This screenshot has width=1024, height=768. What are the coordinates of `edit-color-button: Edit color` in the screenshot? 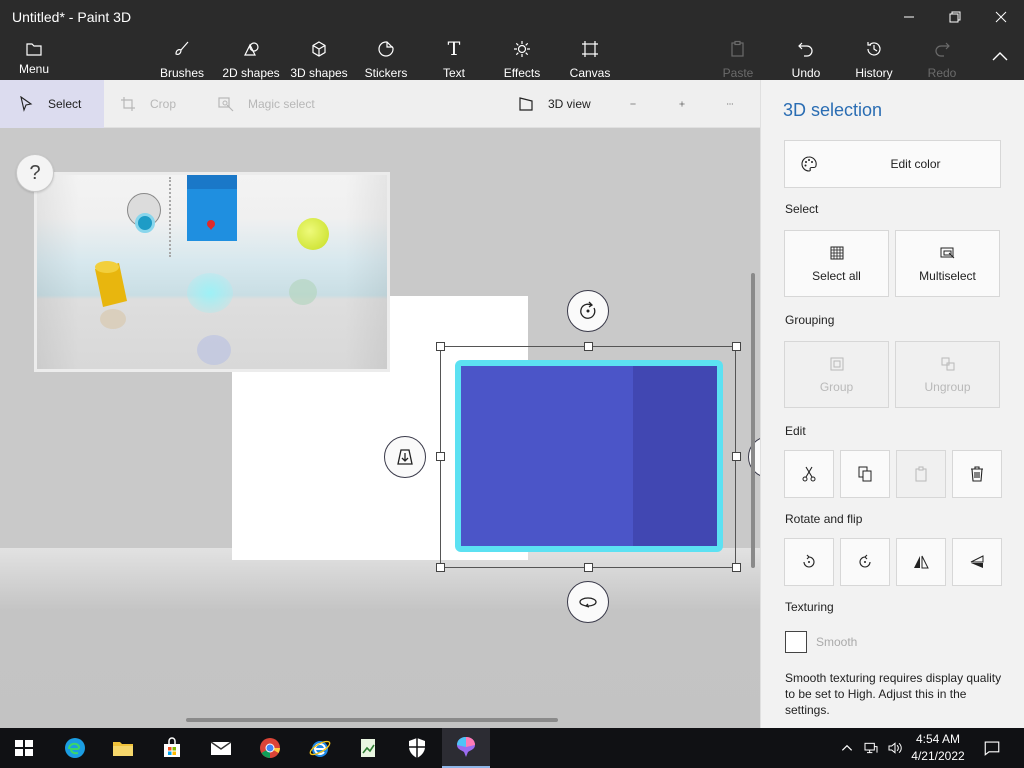 It's located at (892, 164).